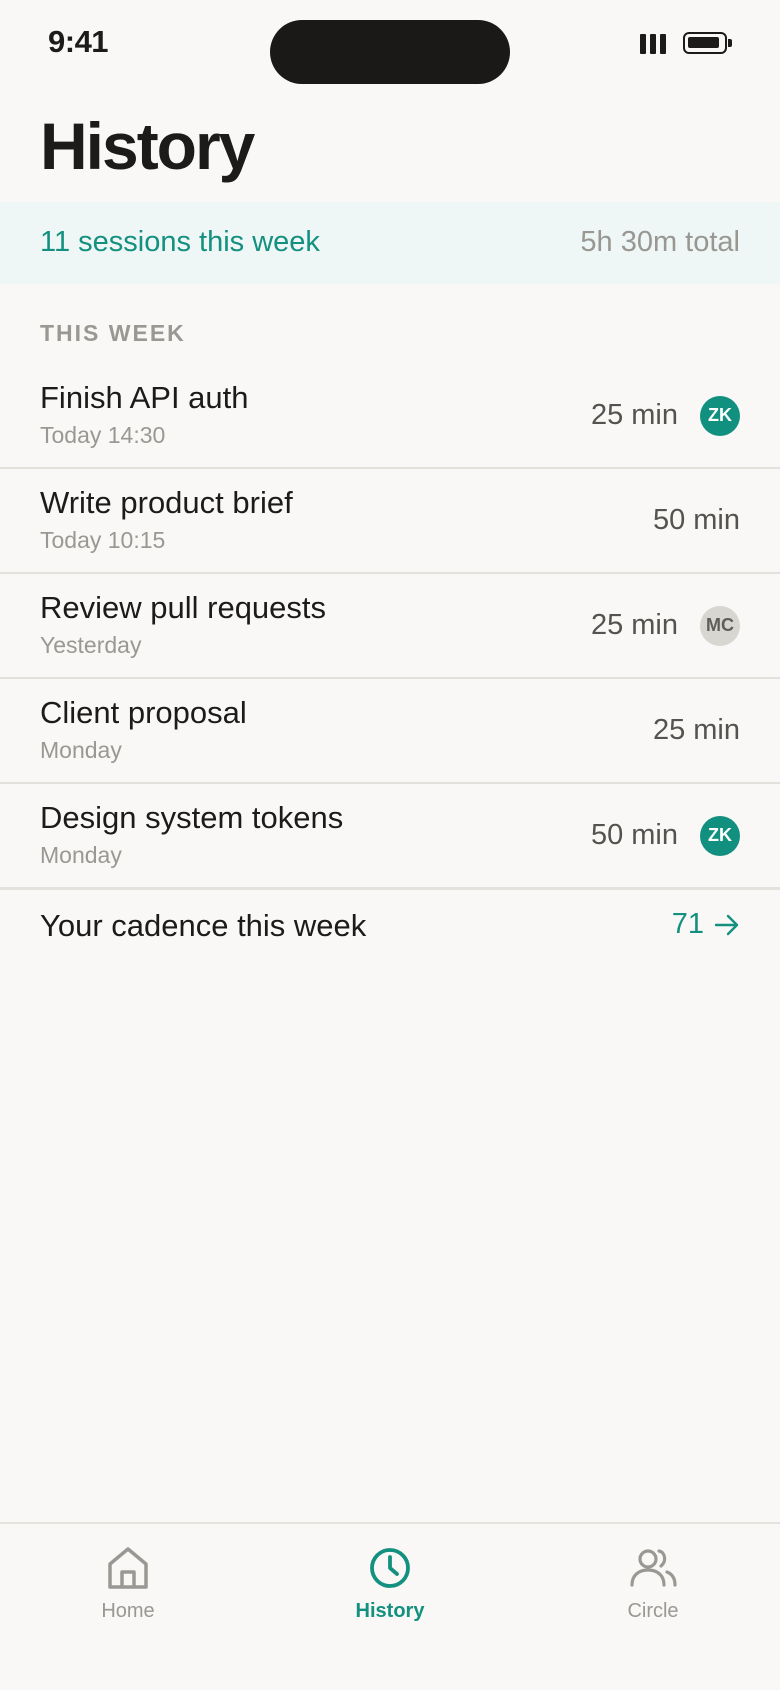 The height and width of the screenshot is (1690, 780). I want to click on session-row: Finish API auth Today 14:30 25 min ZK, so click(390, 416).